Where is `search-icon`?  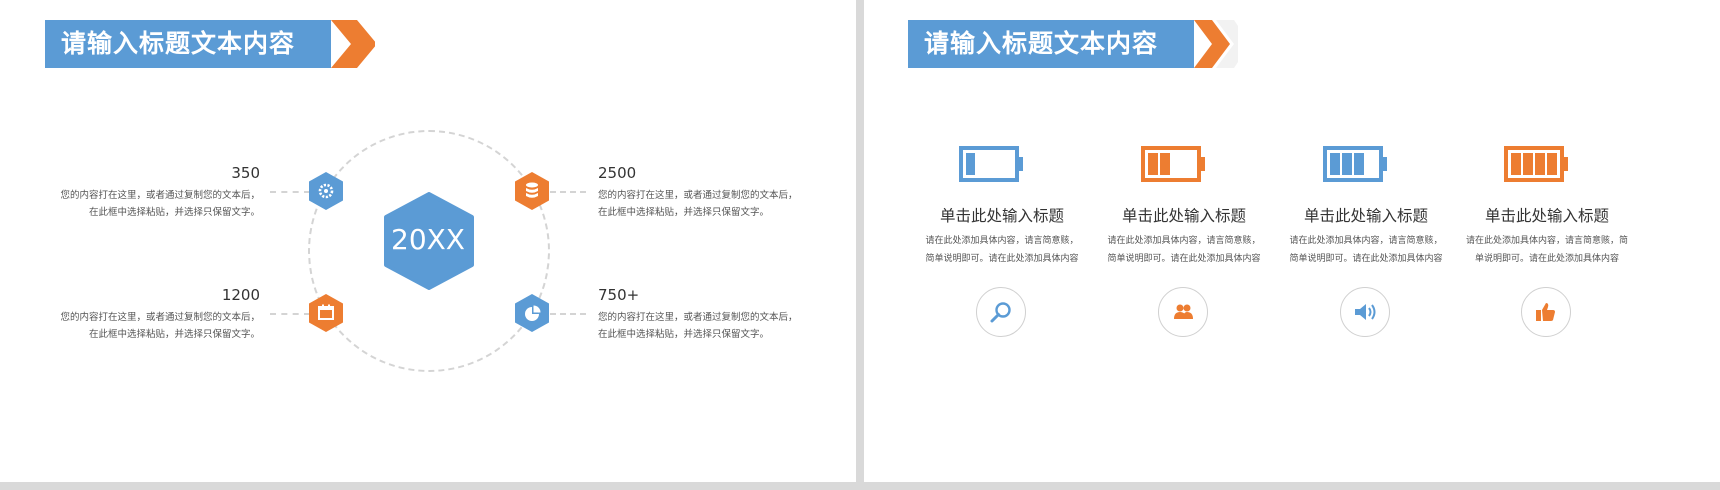 search-icon is located at coordinates (1000, 312).